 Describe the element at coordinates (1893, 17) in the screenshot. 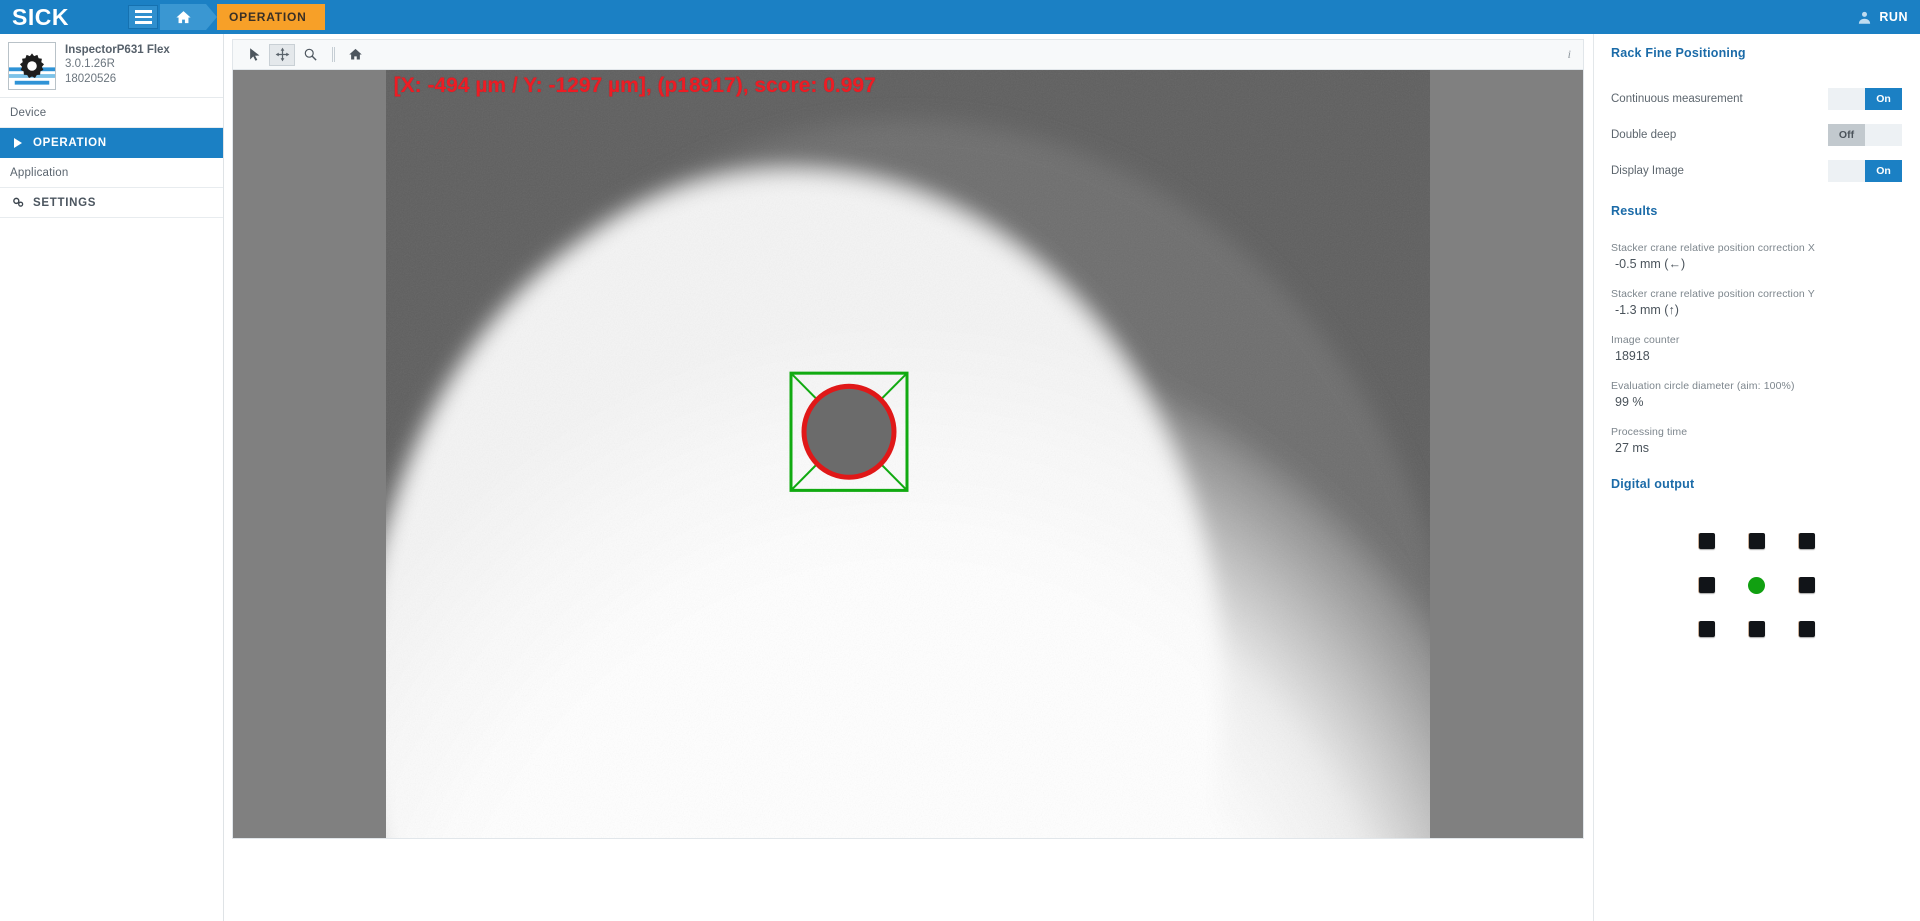

I see `user-mode-label: RUN` at that location.